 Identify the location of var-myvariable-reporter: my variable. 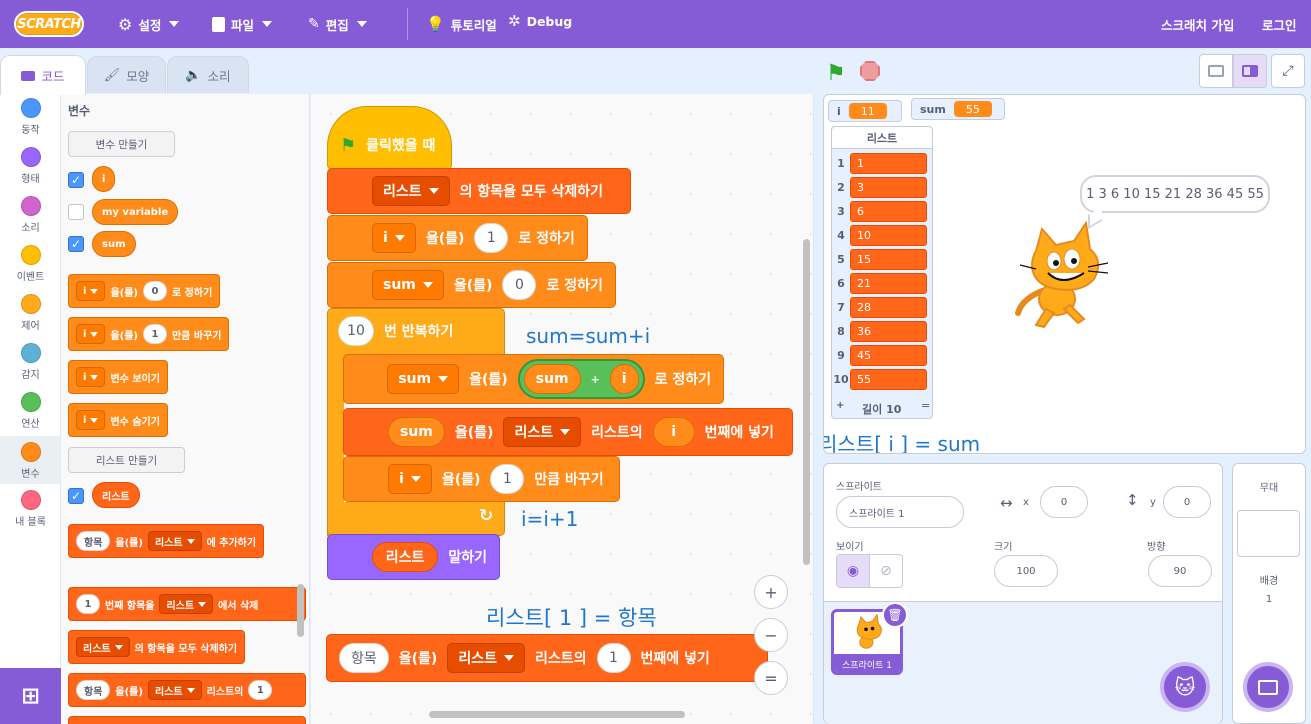
(135, 212).